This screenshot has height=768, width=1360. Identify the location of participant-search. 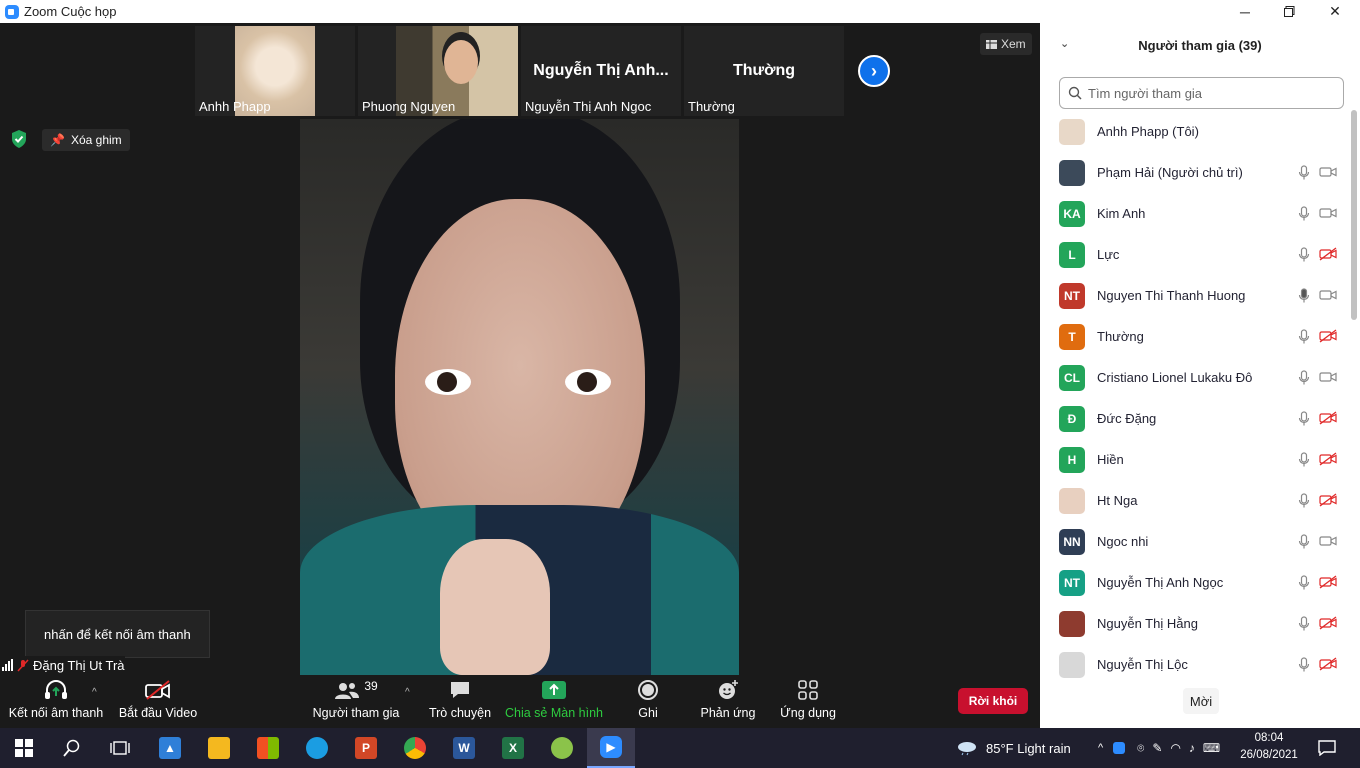
(1201, 93).